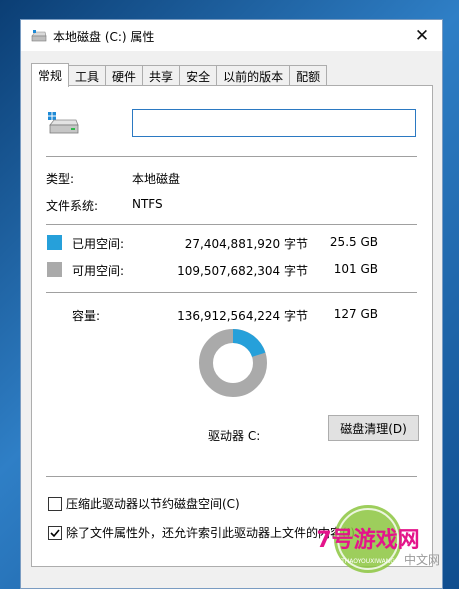 The image size is (459, 589). What do you see at coordinates (367, 561) in the screenshot?
I see `watermark-sub-text: THAOYOUXIWANG` at bounding box center [367, 561].